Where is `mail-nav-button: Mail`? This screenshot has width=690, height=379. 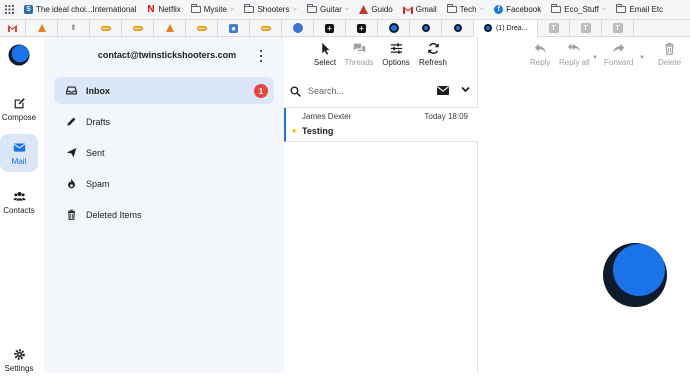
mail-nav-button: Mail is located at coordinates (19, 153).